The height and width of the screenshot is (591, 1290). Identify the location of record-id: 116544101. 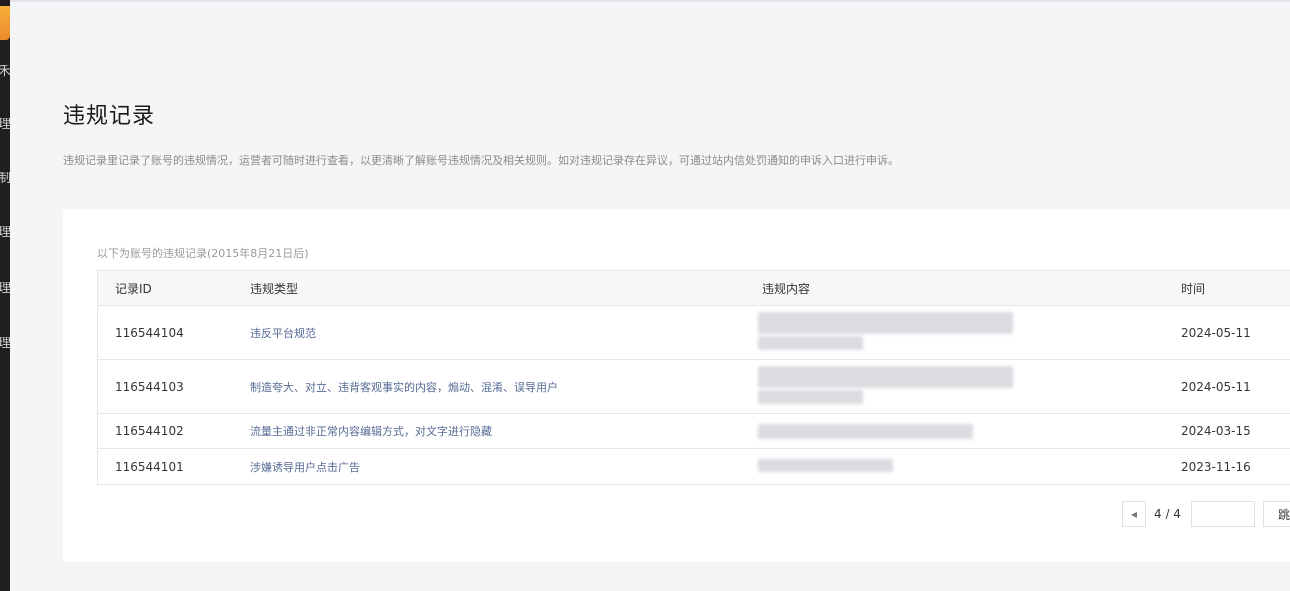
(149, 466).